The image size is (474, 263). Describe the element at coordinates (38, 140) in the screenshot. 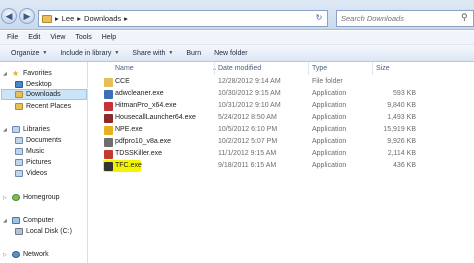

I see `nav-documents: Documents` at that location.